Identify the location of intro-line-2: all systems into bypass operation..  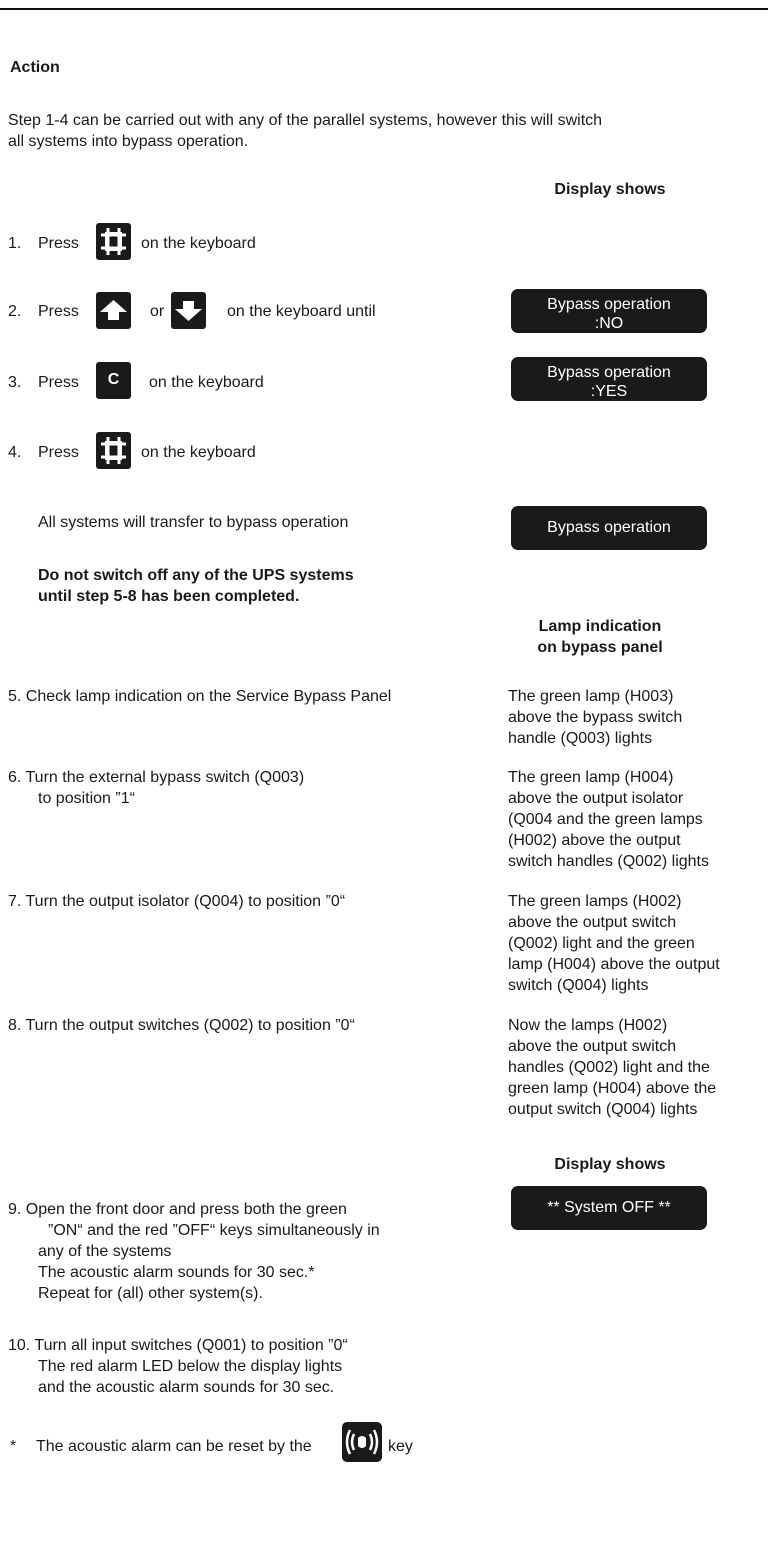
(128, 141).